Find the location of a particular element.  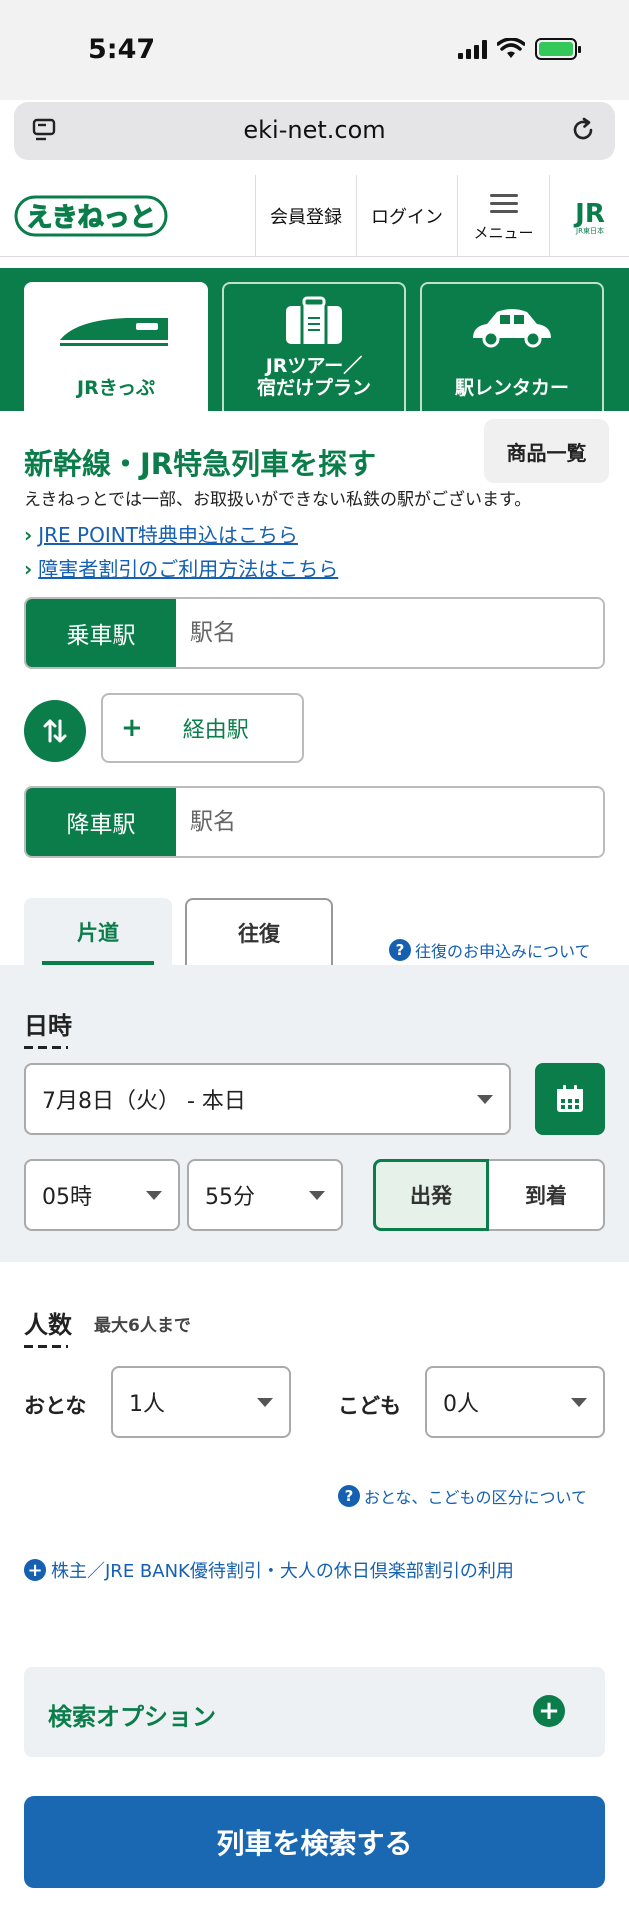

address-bar: eki-net.com is located at coordinates (314, 131).